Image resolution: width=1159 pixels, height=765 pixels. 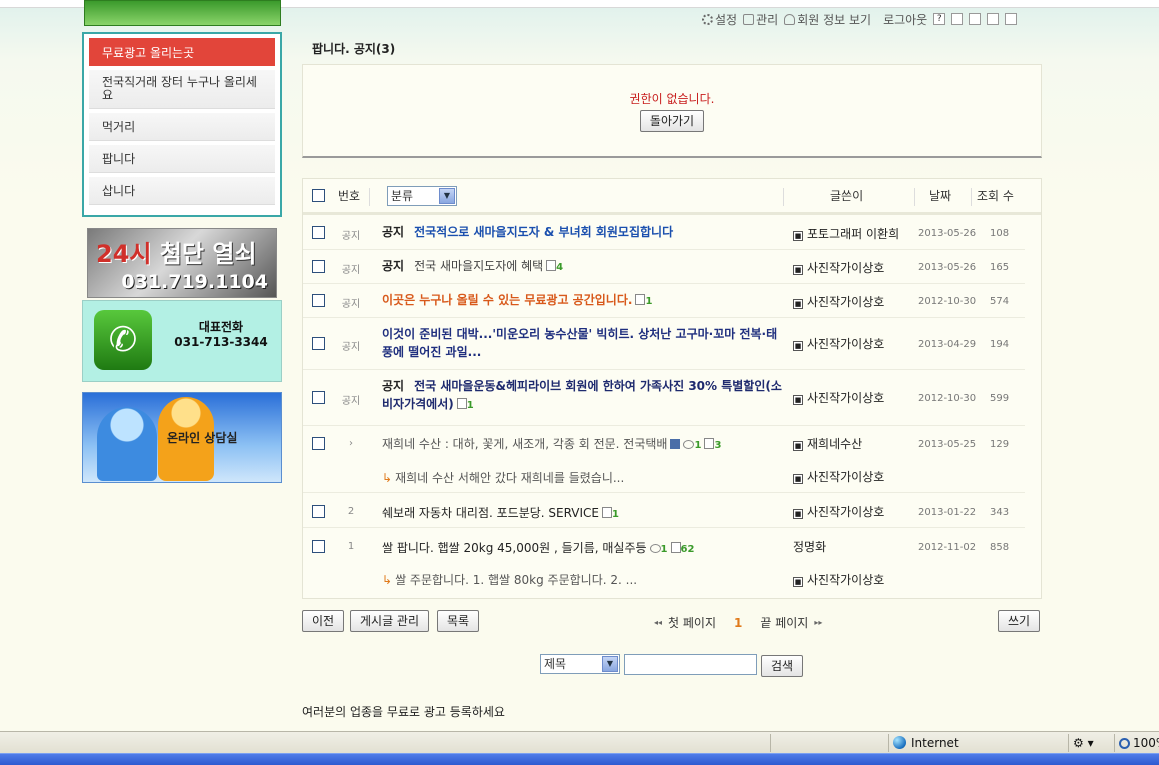 I want to click on webzine-view-icon, so click(x=993, y=19).